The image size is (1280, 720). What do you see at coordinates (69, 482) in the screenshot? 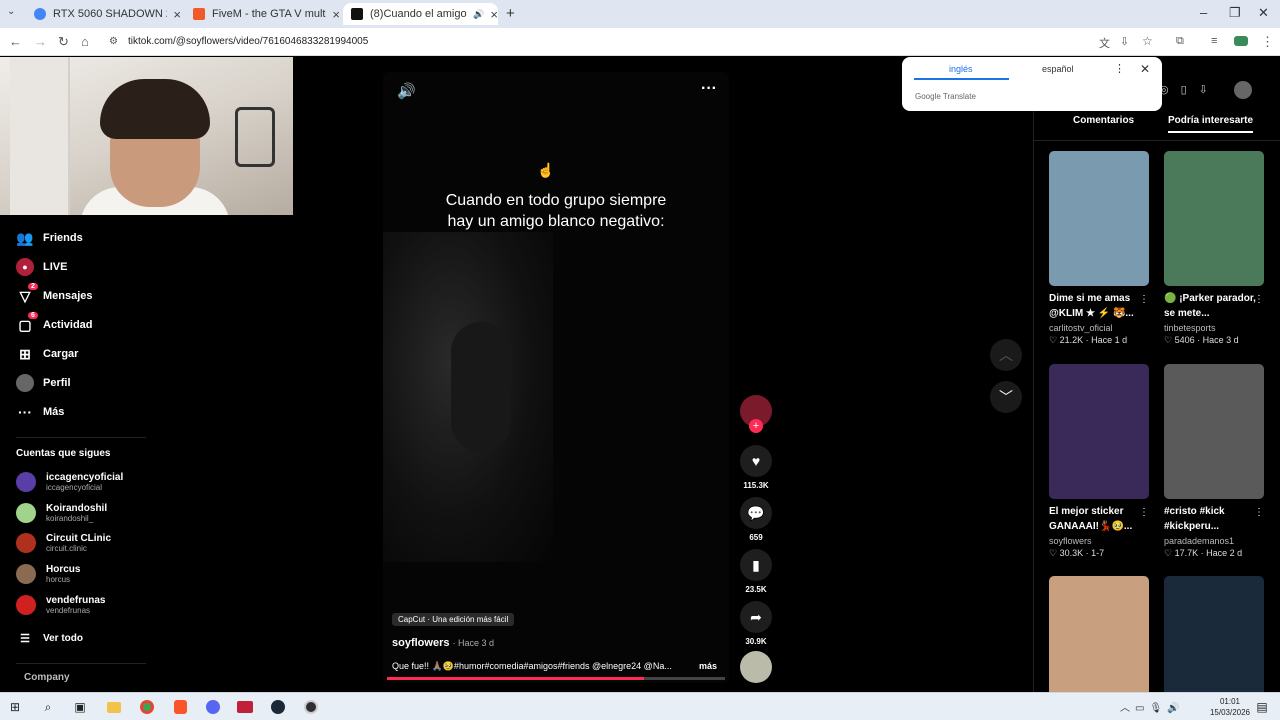
I see `account-item: iccagencyoficial iccagencyoficial` at bounding box center [69, 482].